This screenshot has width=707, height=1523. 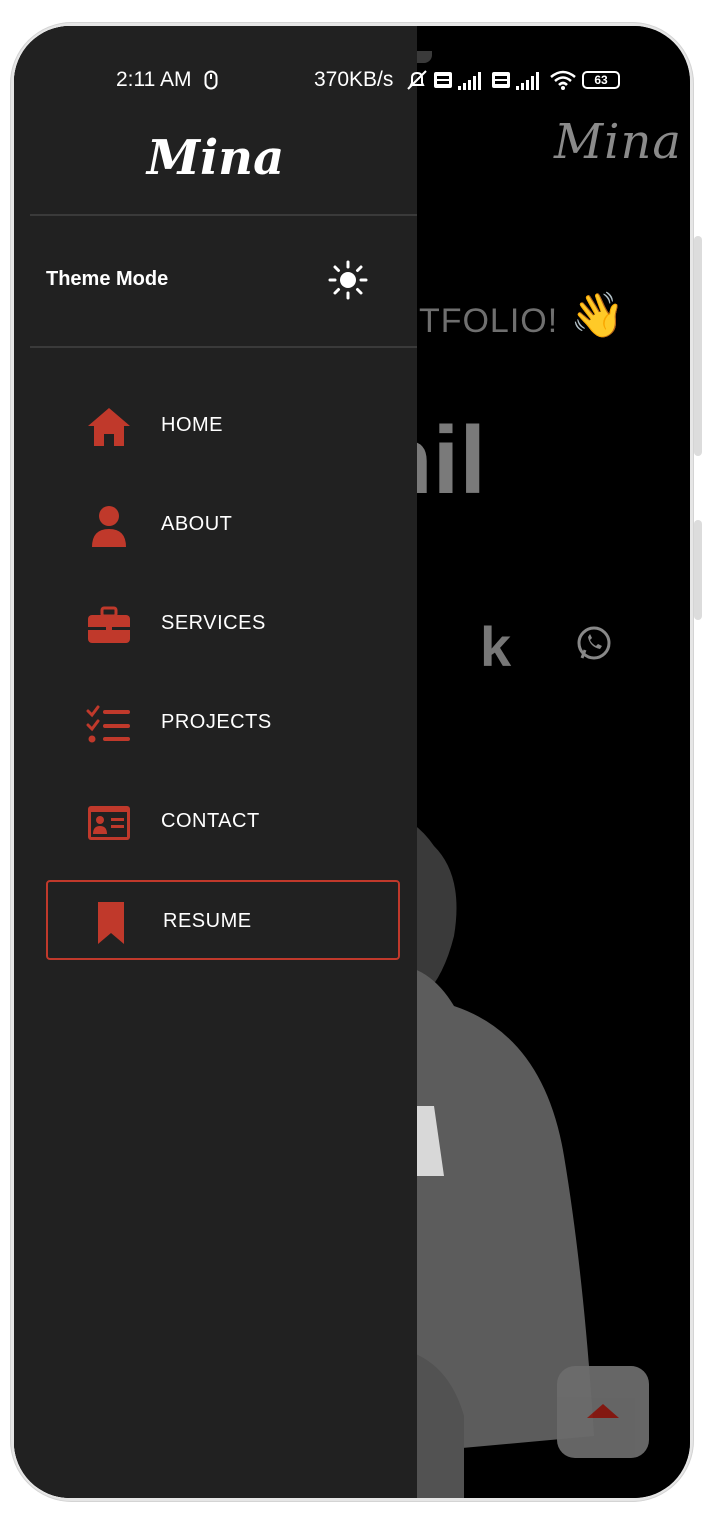 I want to click on status-icons: 63, so click(x=513, y=80).